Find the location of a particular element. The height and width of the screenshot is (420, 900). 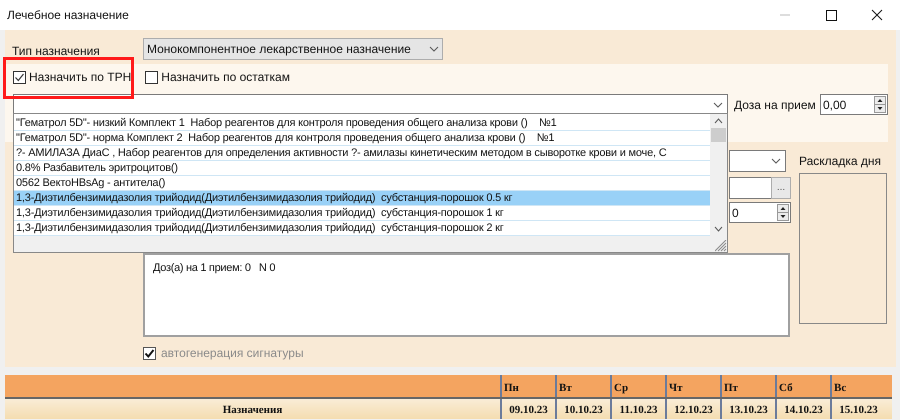

list-item: 0.8% Разбавитель эритроцитов() is located at coordinates (362, 168).